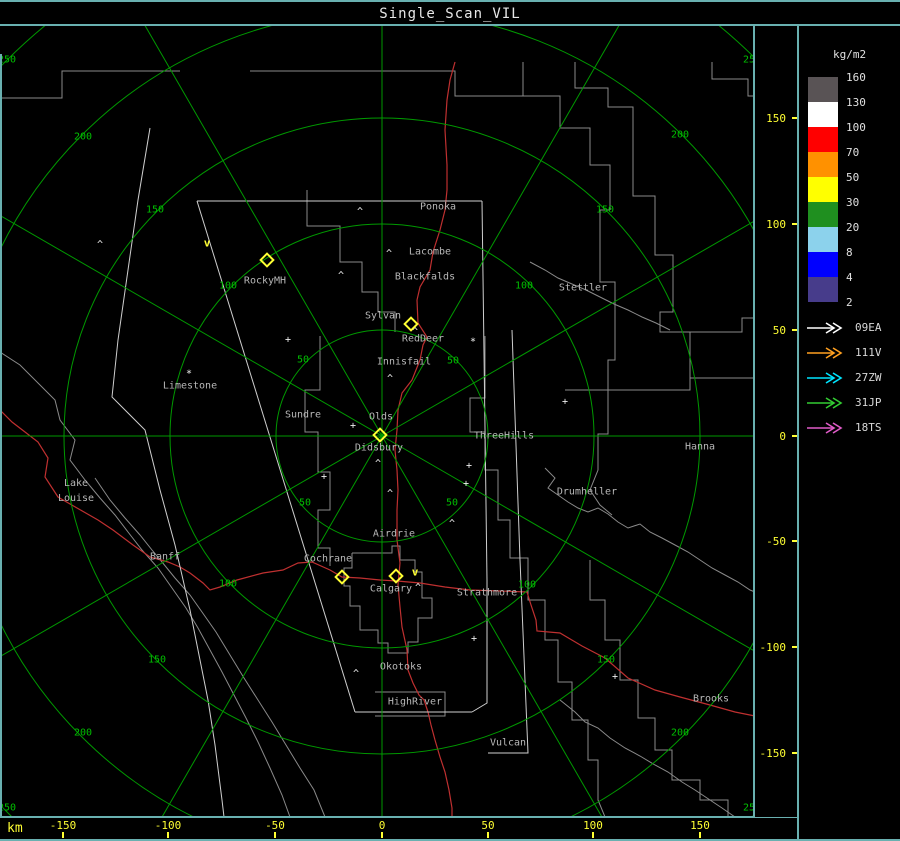  What do you see at coordinates (275, 825) in the screenshot?
I see `x-axis-tick-label: -50` at bounding box center [275, 825].